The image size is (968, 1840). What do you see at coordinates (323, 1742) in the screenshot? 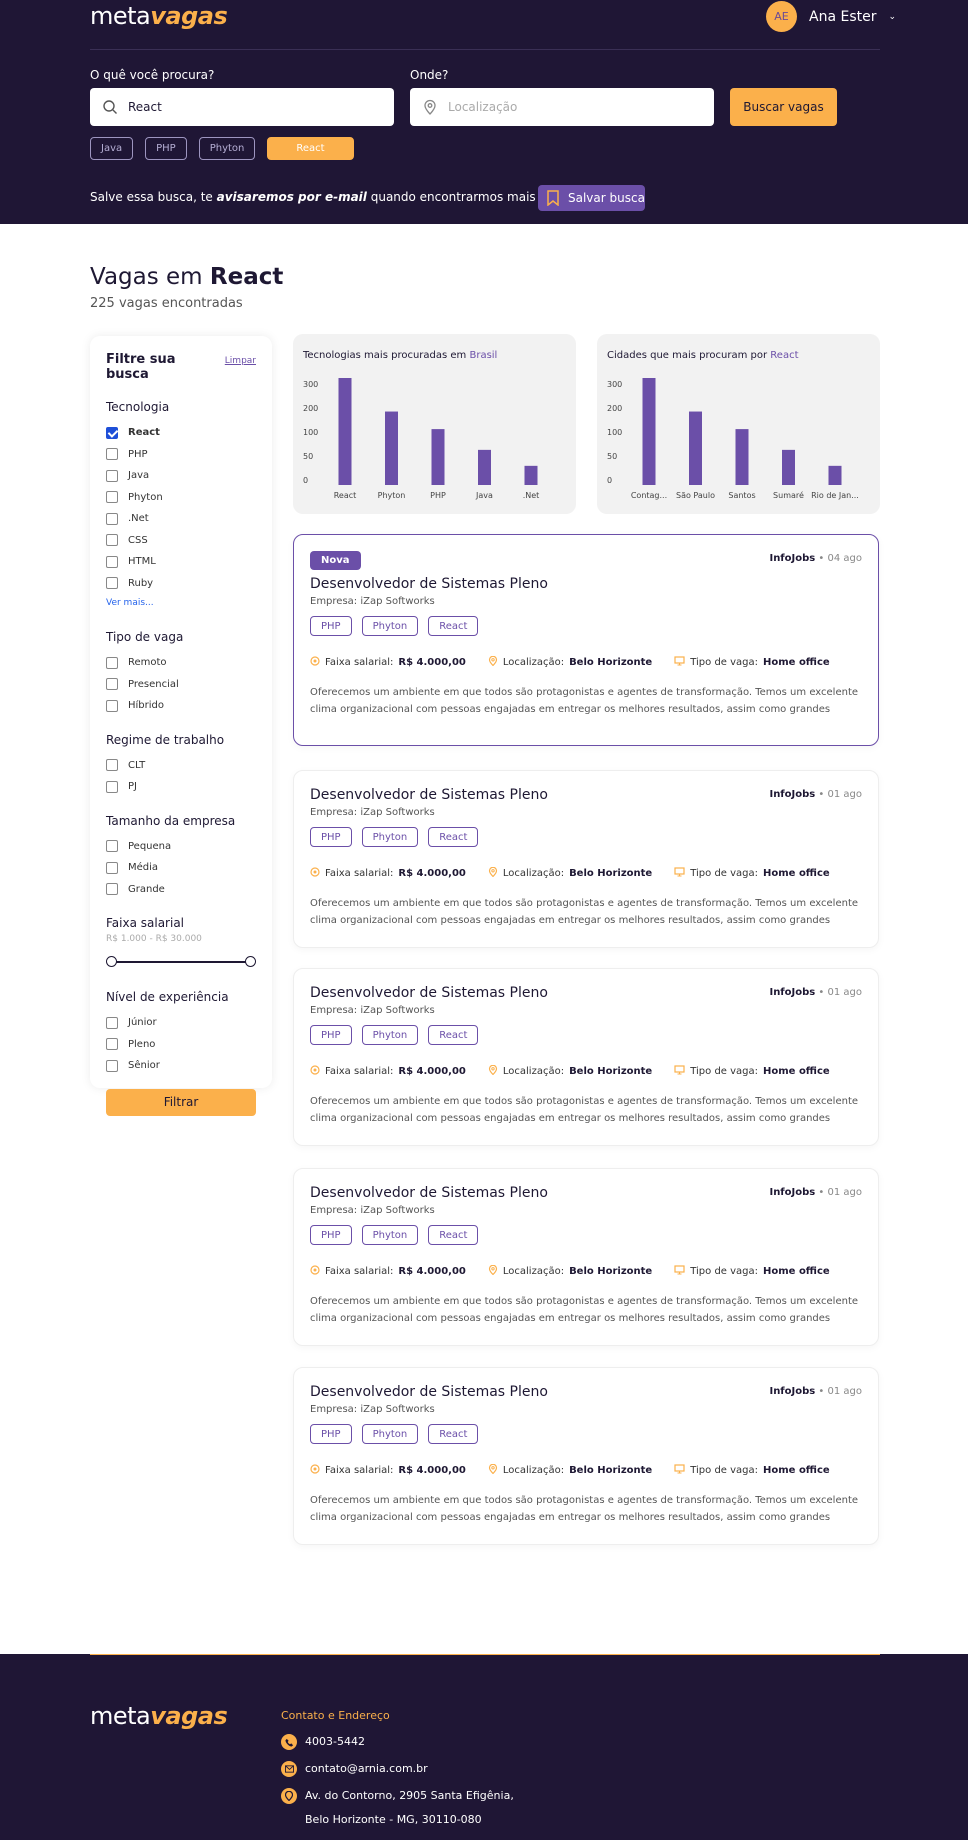
I see `contact-phone: 4003-5442` at bounding box center [323, 1742].